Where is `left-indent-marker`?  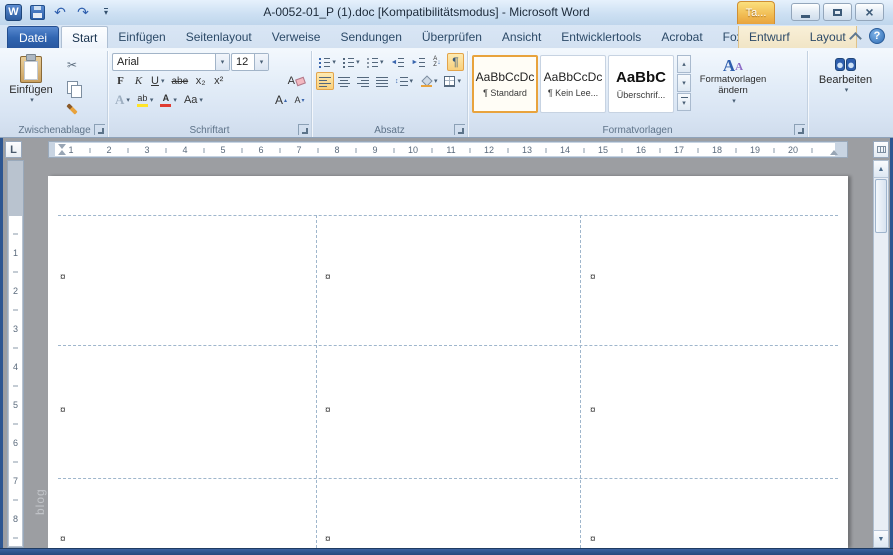 left-indent-marker is located at coordinates (62, 152).